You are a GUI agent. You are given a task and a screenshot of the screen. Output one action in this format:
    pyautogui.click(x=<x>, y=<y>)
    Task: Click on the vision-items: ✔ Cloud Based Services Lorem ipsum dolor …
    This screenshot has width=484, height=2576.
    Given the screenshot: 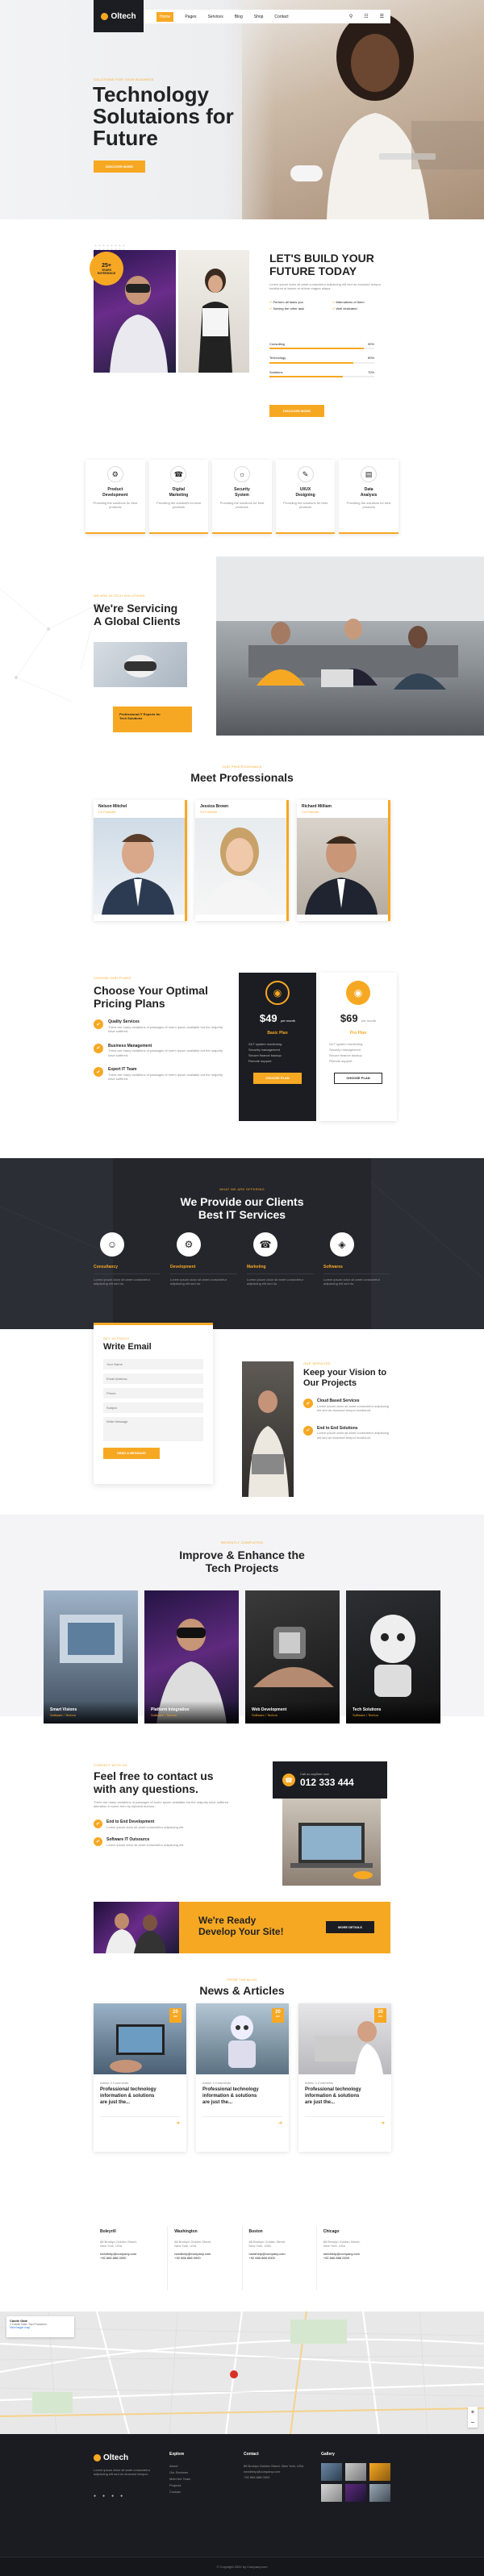 What is the action you would take?
    pyautogui.click(x=347, y=1419)
    